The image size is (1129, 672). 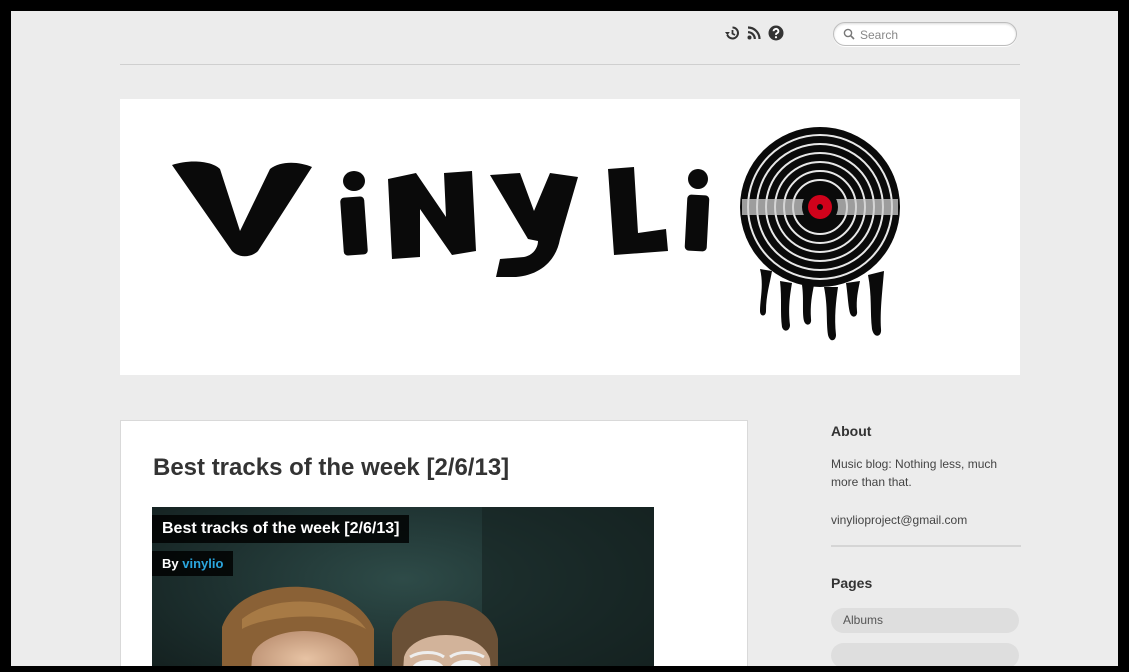 I want to click on top-bar, so click(x=564, y=38).